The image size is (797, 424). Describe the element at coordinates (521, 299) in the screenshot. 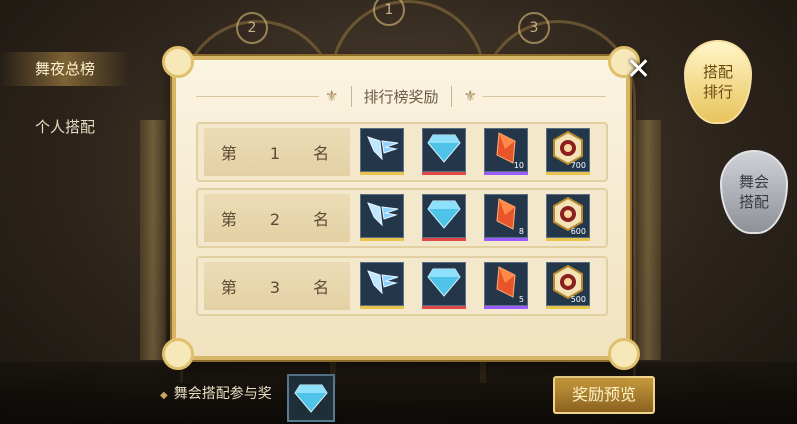

I see `item-quantity: 5` at that location.